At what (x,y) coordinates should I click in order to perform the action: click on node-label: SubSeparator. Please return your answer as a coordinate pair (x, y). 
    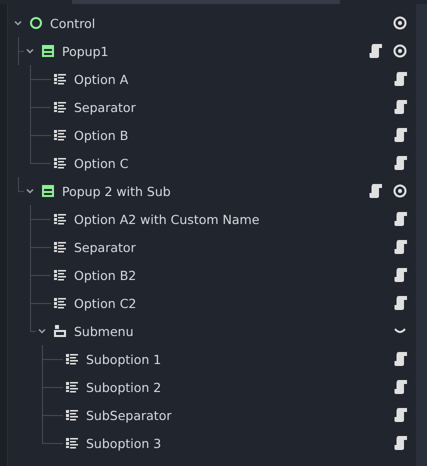
    Looking at the image, I should click on (129, 415).